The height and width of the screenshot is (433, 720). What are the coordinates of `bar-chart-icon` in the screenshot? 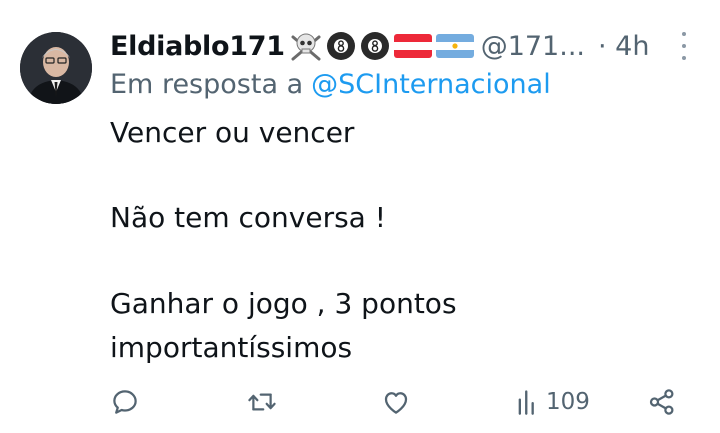 It's located at (528, 402).